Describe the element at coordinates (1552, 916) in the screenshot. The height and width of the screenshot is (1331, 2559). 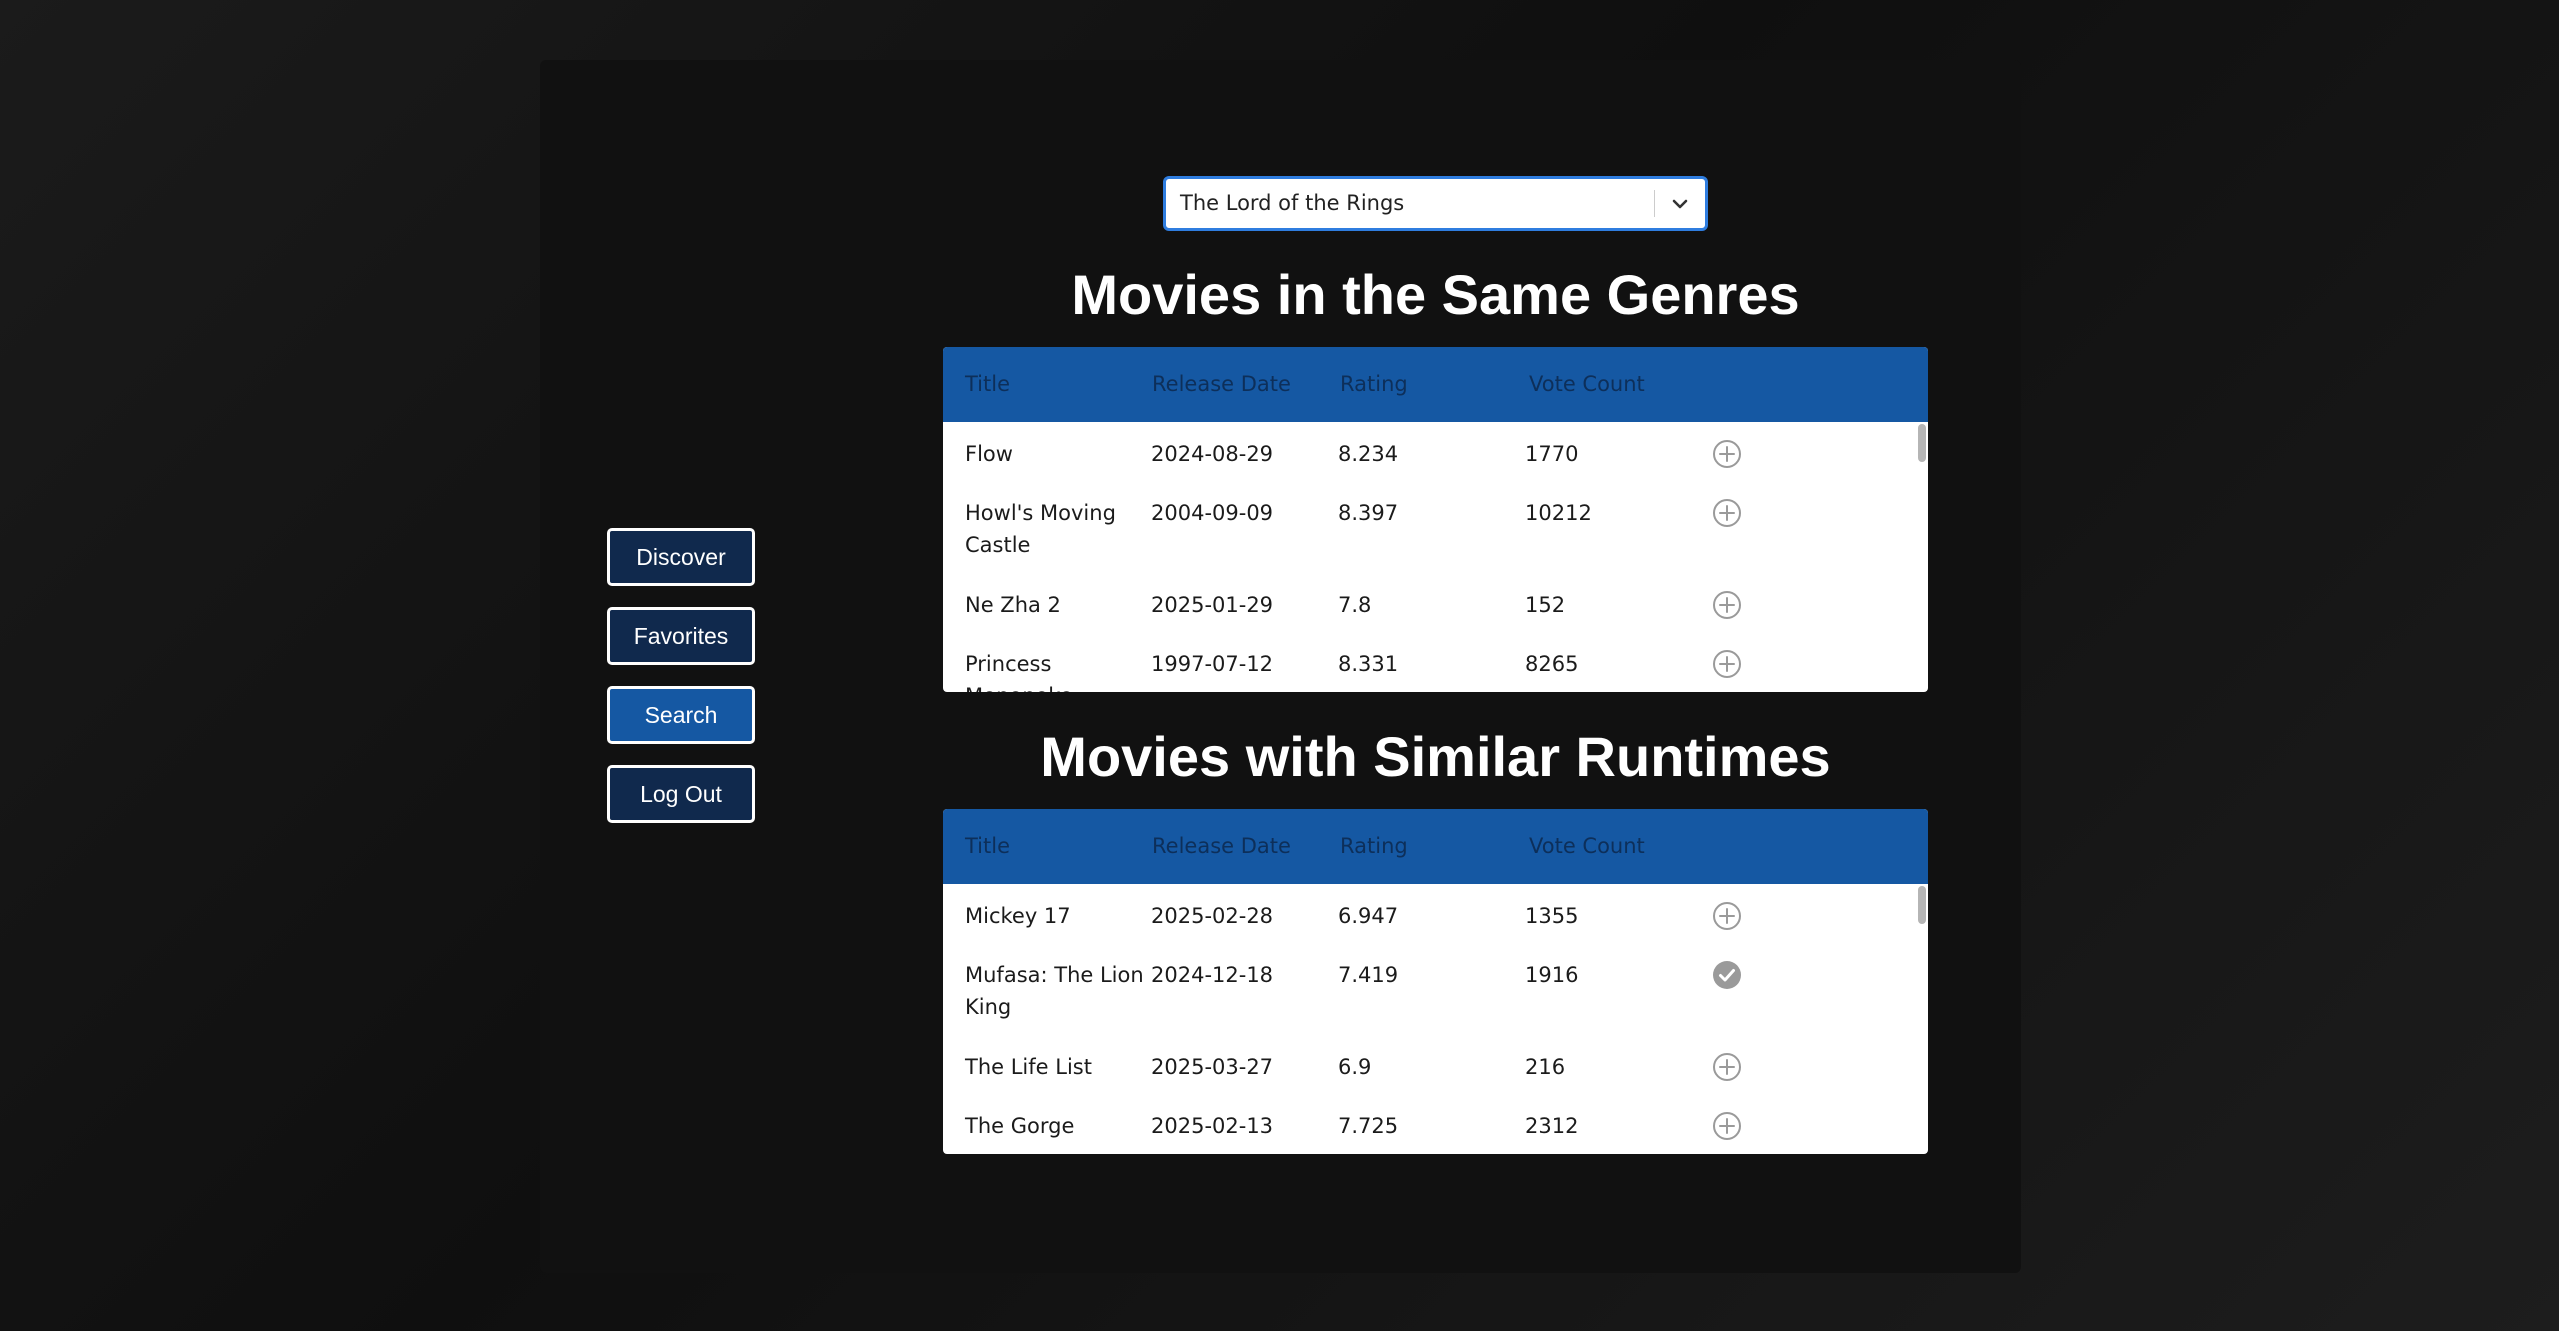
I see `cell-vote-count: 1355` at that location.